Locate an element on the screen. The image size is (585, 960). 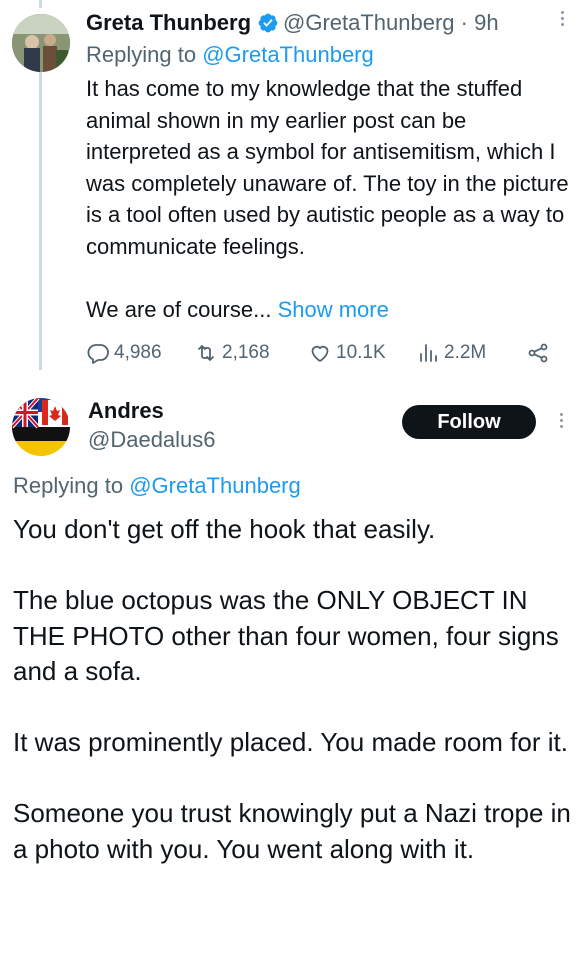
thread-connector-top is located at coordinates (40, 4).